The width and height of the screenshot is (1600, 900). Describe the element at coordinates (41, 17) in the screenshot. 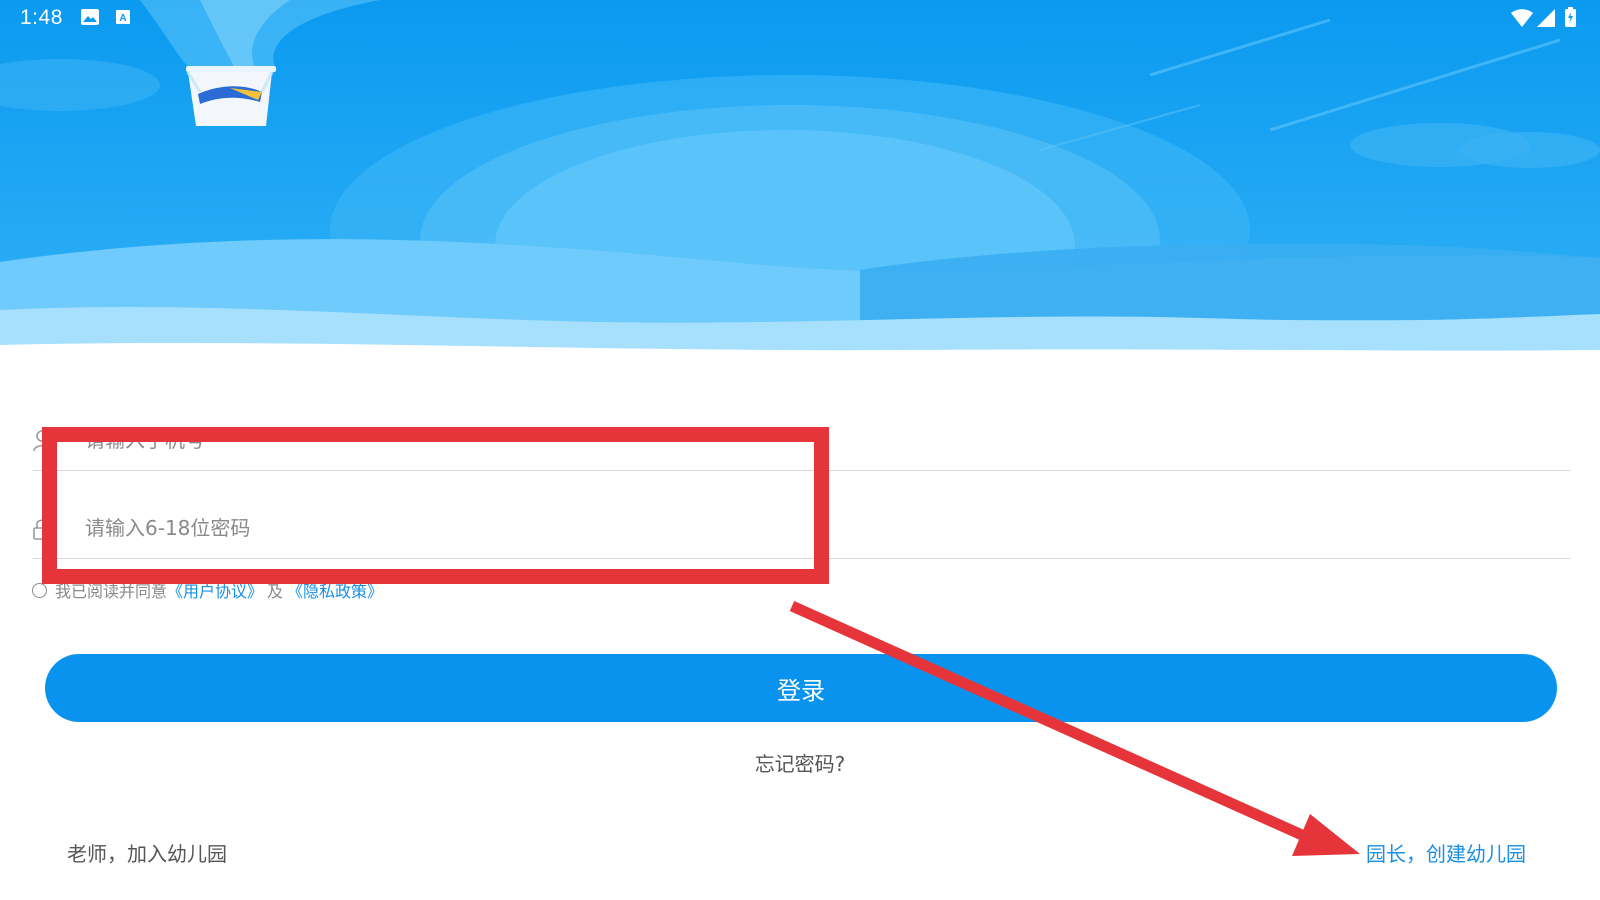

I see `status-time: 1:48` at that location.